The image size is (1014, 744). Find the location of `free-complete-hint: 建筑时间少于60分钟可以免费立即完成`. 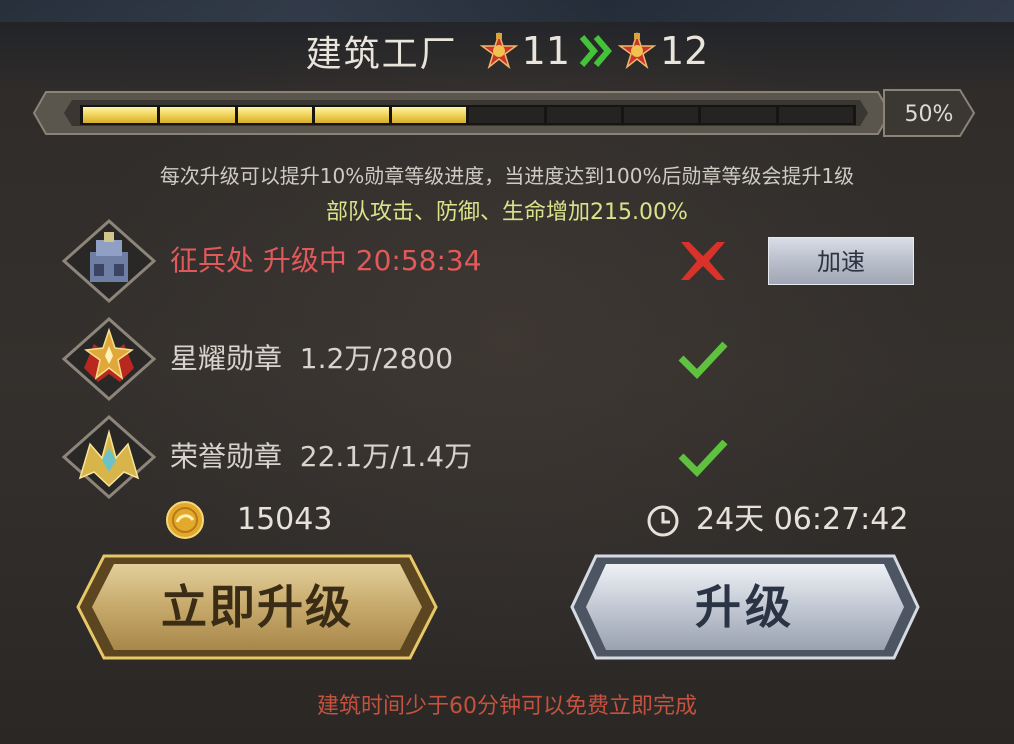

free-complete-hint: 建筑时间少于60分钟可以免费立即完成 is located at coordinates (507, 706).